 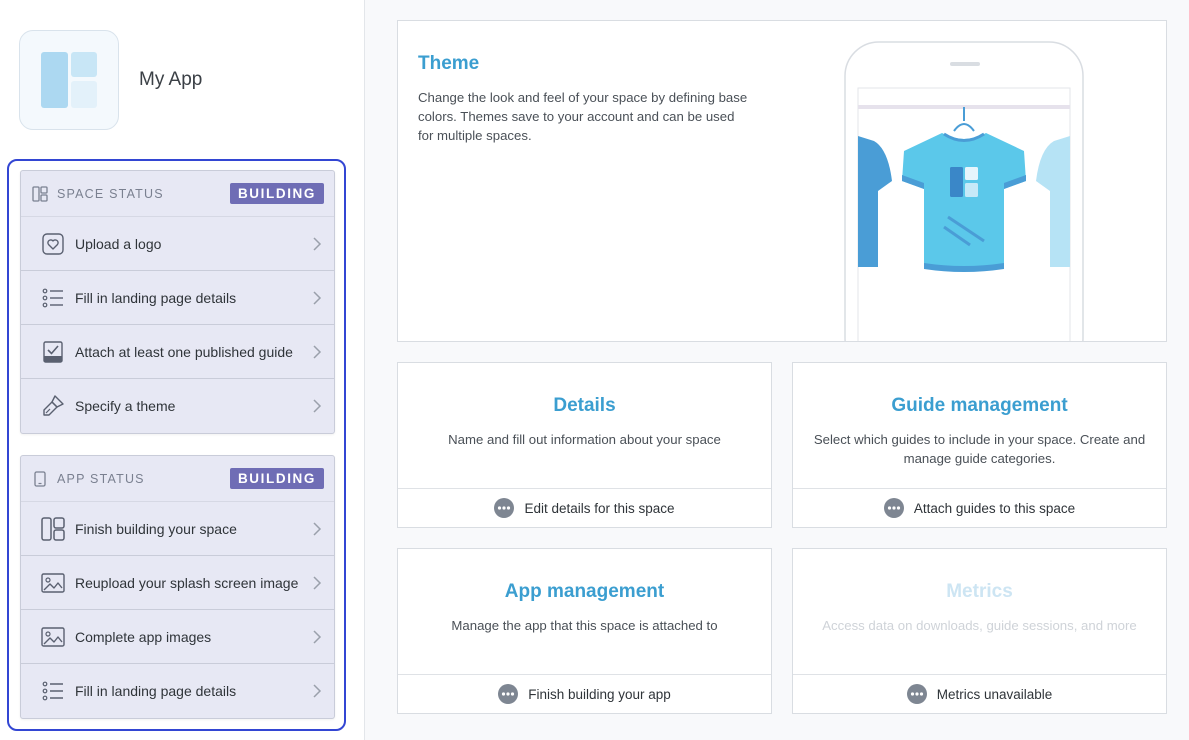 What do you see at coordinates (276, 193) in the screenshot?
I see `space-status-badge: BUILDING` at bounding box center [276, 193].